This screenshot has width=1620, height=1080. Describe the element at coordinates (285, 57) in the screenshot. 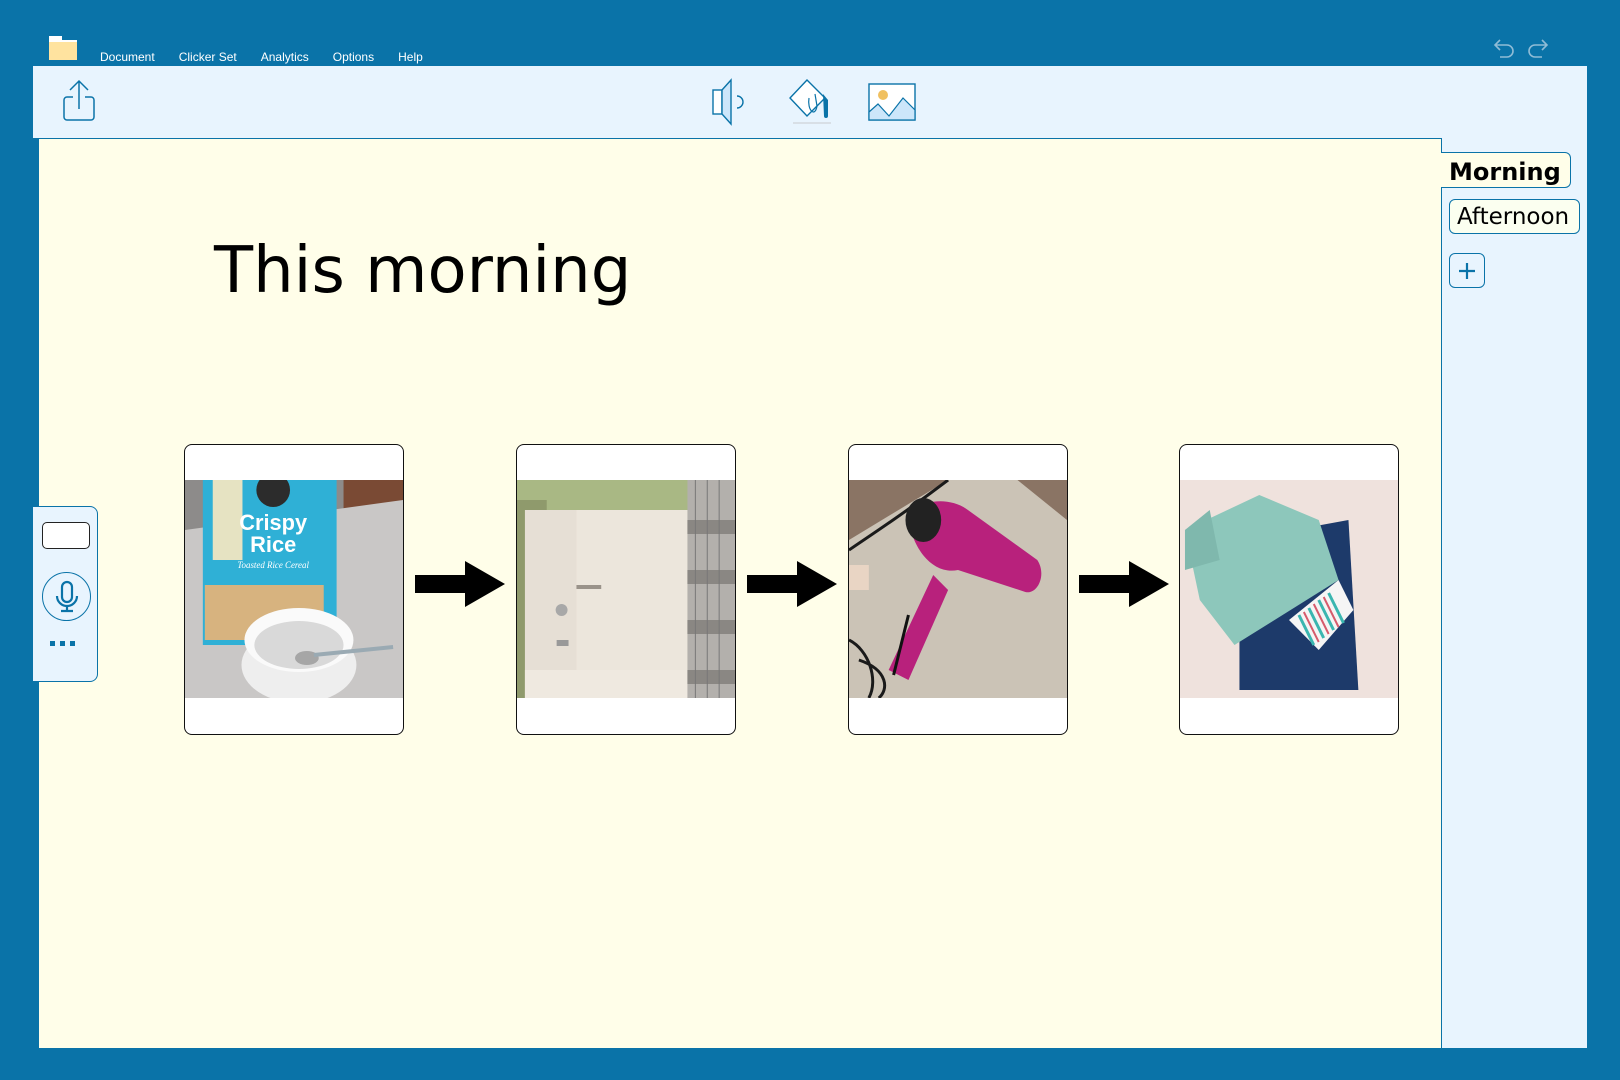

I see `menu-analytics: Analytics` at that location.